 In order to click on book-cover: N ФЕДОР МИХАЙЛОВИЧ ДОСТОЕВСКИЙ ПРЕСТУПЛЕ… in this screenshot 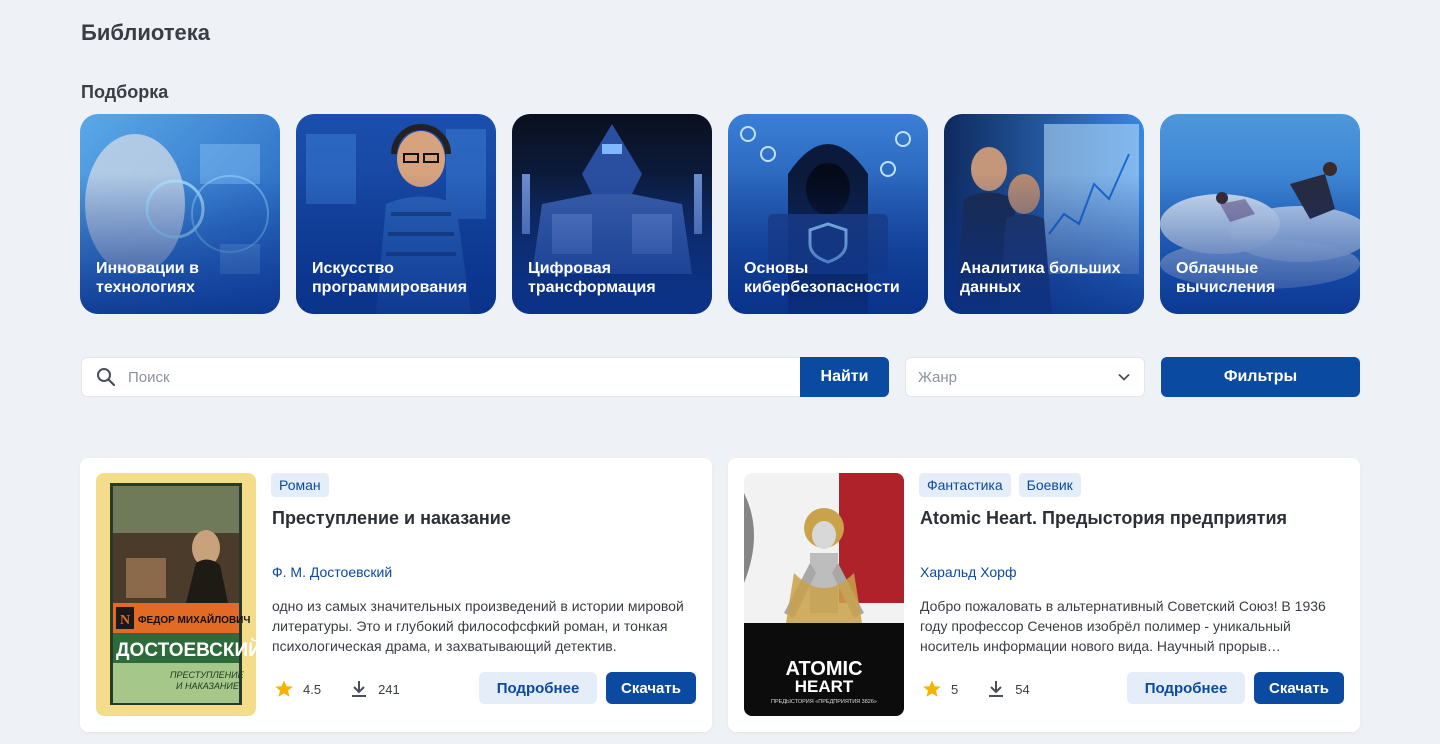, I will do `click(176, 594)`.